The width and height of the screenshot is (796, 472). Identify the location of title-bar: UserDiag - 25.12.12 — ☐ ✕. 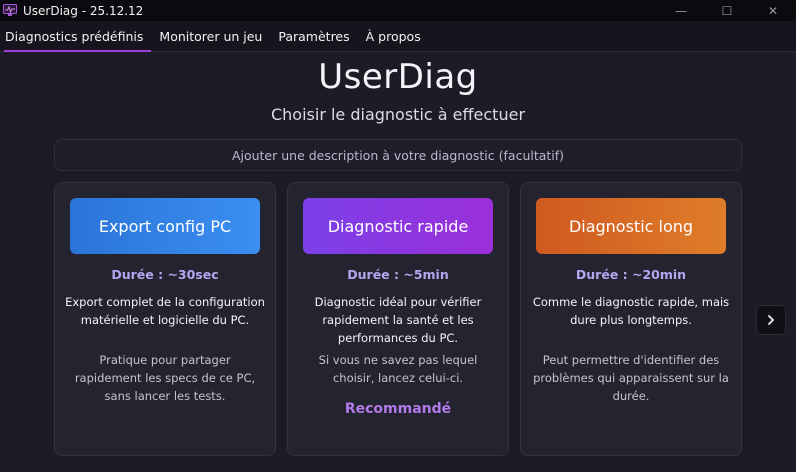
(398, 10).